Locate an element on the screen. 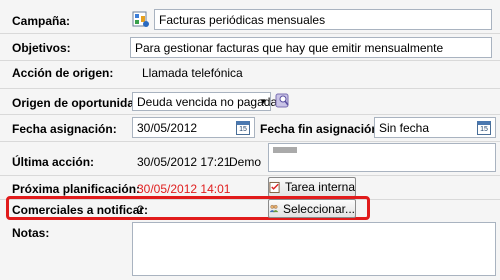 The width and height of the screenshot is (500, 280). last-action-note-field is located at coordinates (382, 157).